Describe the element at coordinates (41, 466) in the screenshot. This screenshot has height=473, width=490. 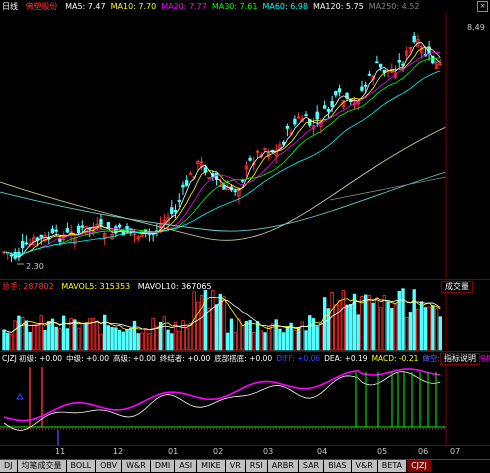
I see `tab-: 均笔成交量` at that location.